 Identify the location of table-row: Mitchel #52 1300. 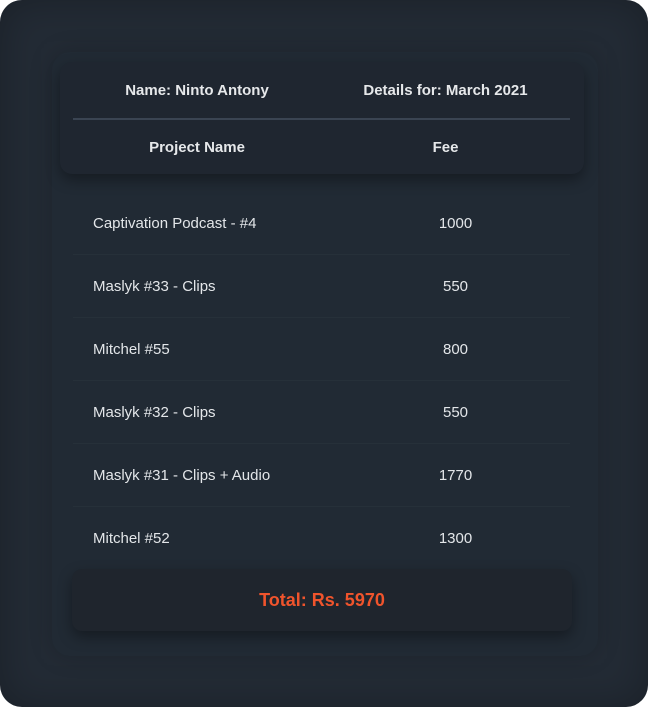
(321, 538).